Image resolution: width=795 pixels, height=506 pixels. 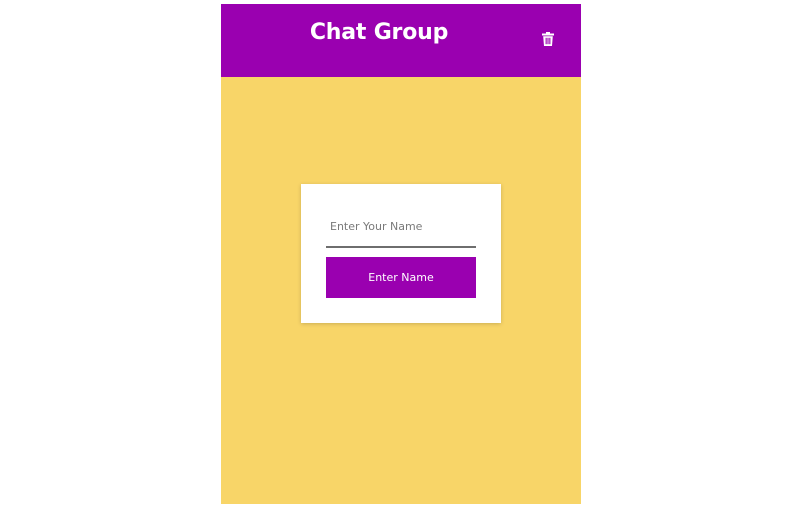 What do you see at coordinates (401, 277) in the screenshot?
I see `enter-name-button: Enter Name` at bounding box center [401, 277].